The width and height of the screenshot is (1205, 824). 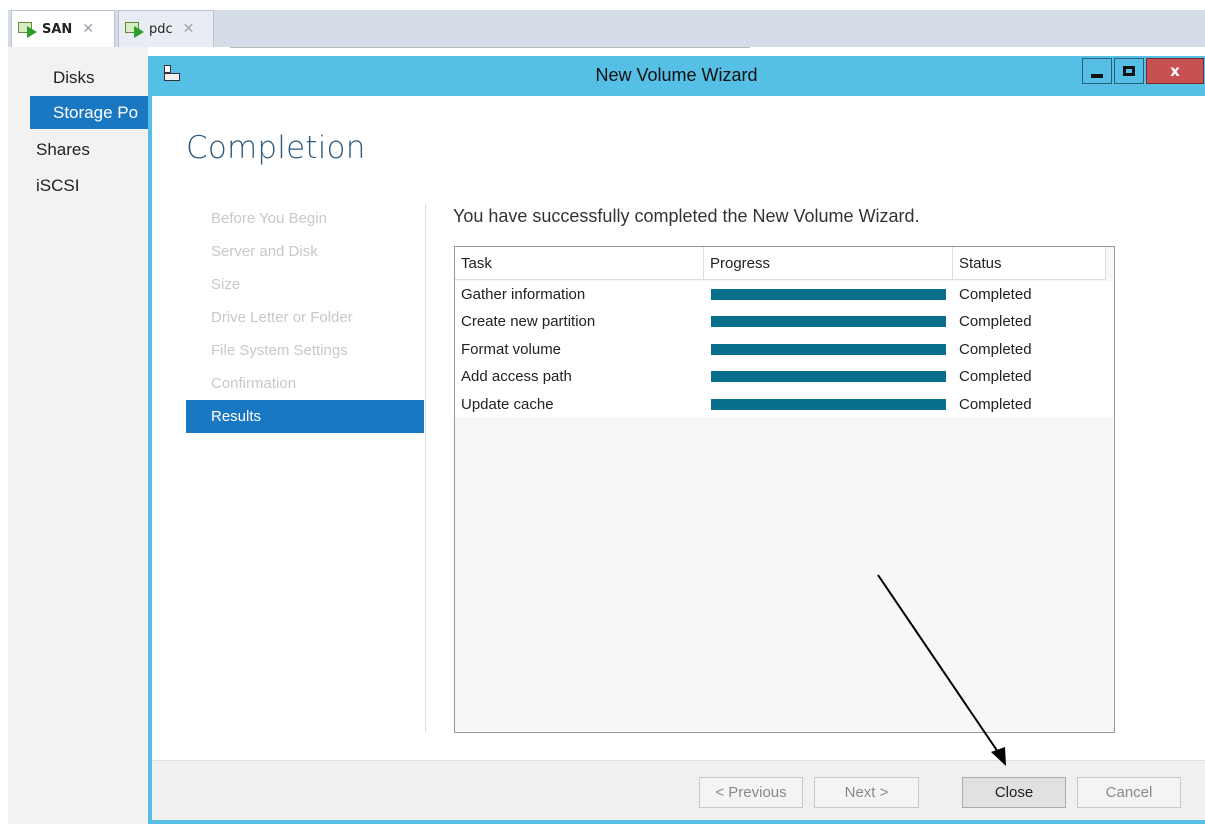 What do you see at coordinates (678, 790) in the screenshot?
I see `wizard-footer: < Previous Next > Close Cancel` at bounding box center [678, 790].